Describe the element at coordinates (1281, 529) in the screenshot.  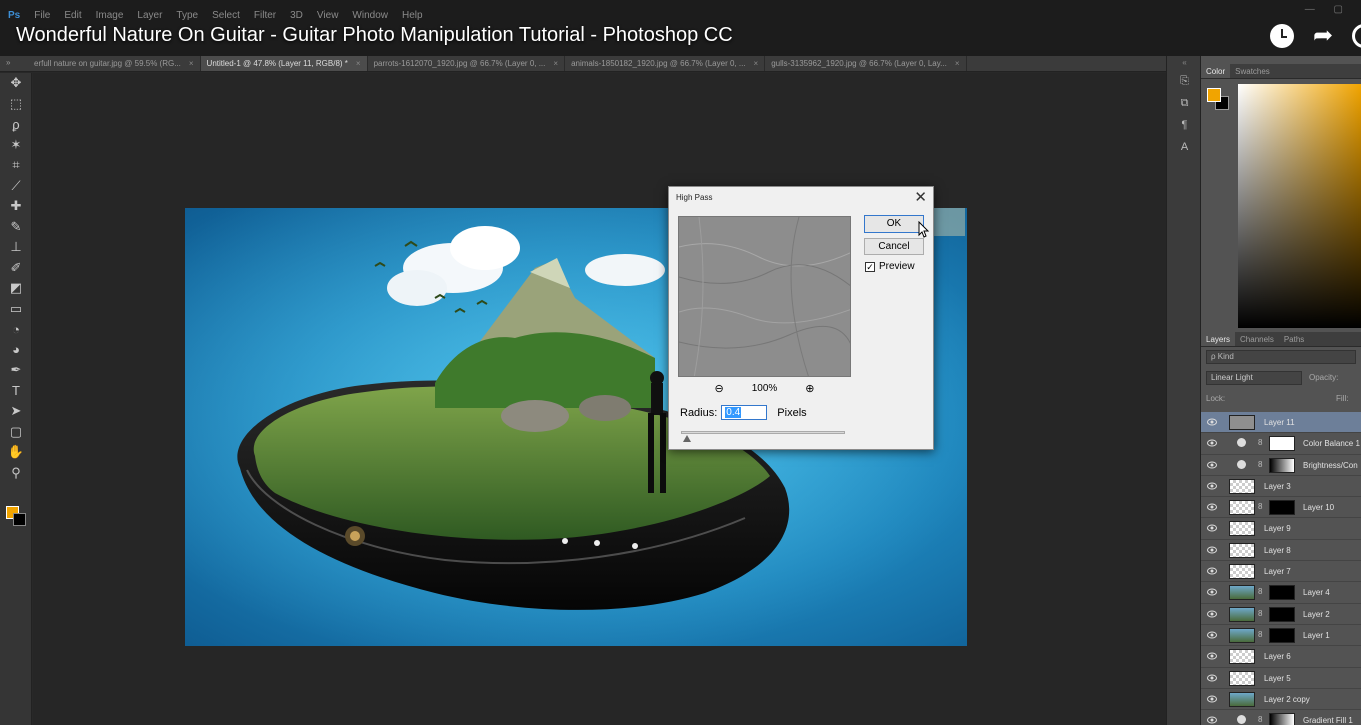
I see `layer-row: Layer 9` at that location.